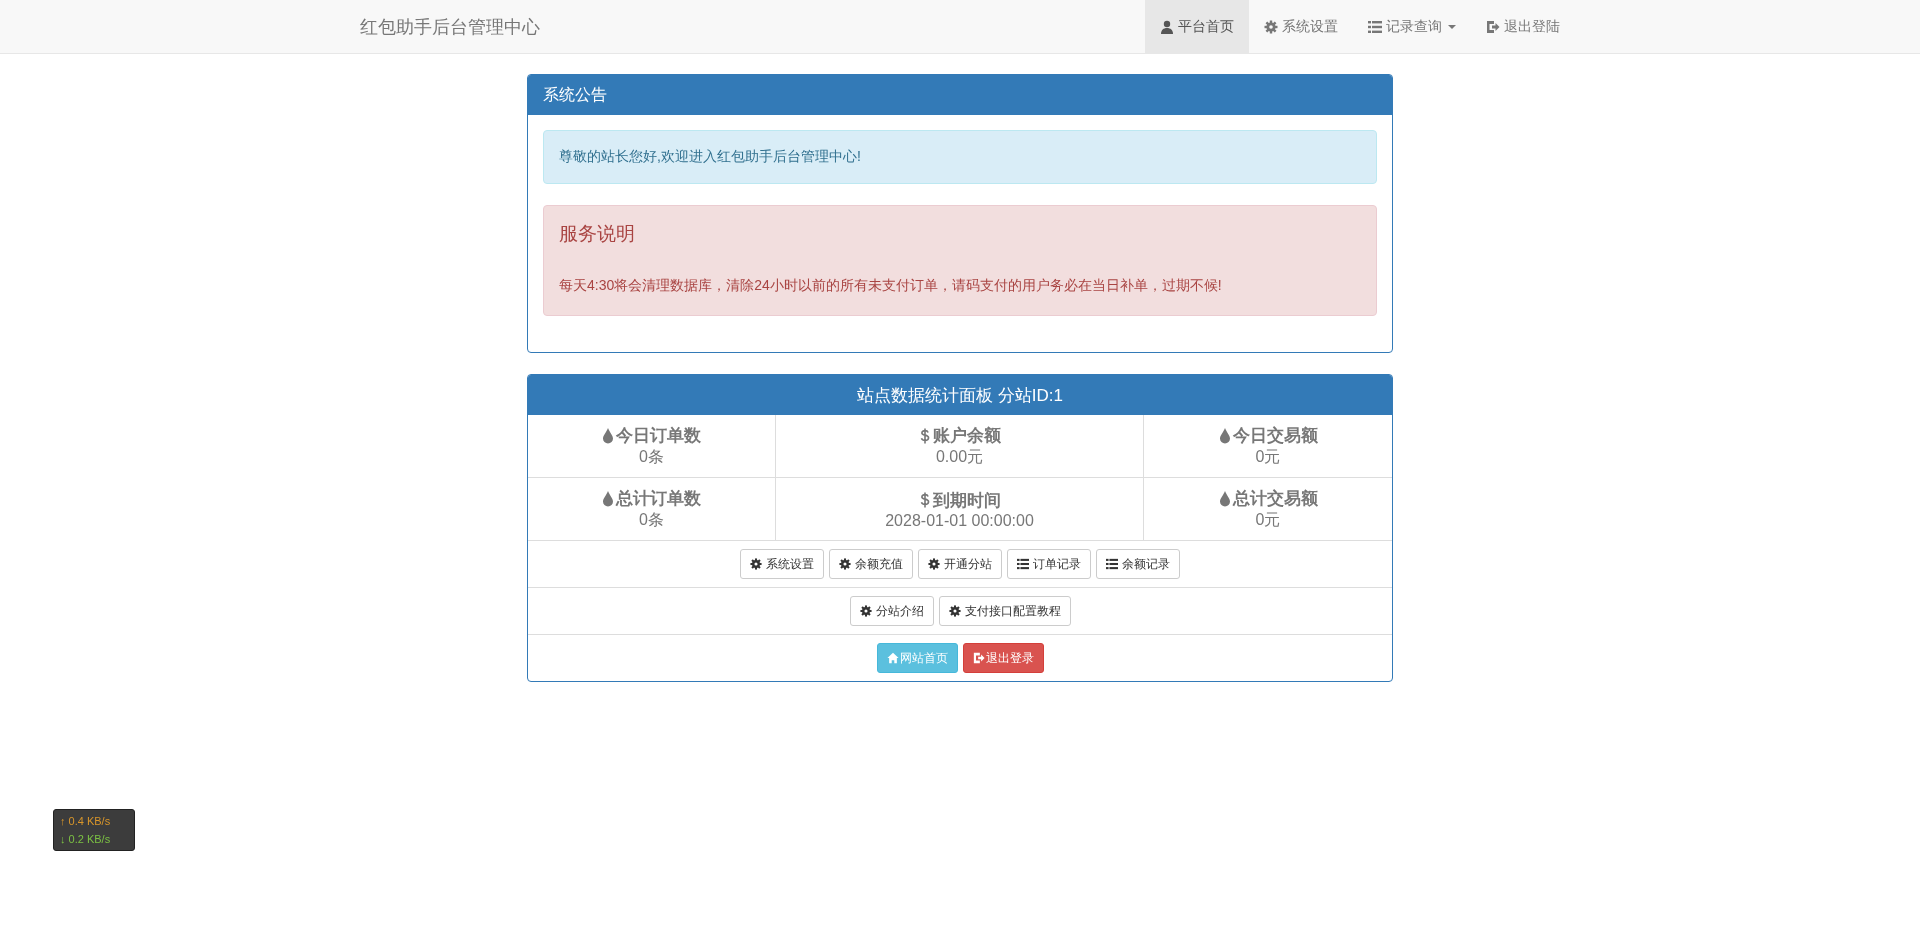 This screenshot has height=933, width=1920. Describe the element at coordinates (86, 821) in the screenshot. I see `upload-speed: ↑ 0.4 KB/s` at that location.